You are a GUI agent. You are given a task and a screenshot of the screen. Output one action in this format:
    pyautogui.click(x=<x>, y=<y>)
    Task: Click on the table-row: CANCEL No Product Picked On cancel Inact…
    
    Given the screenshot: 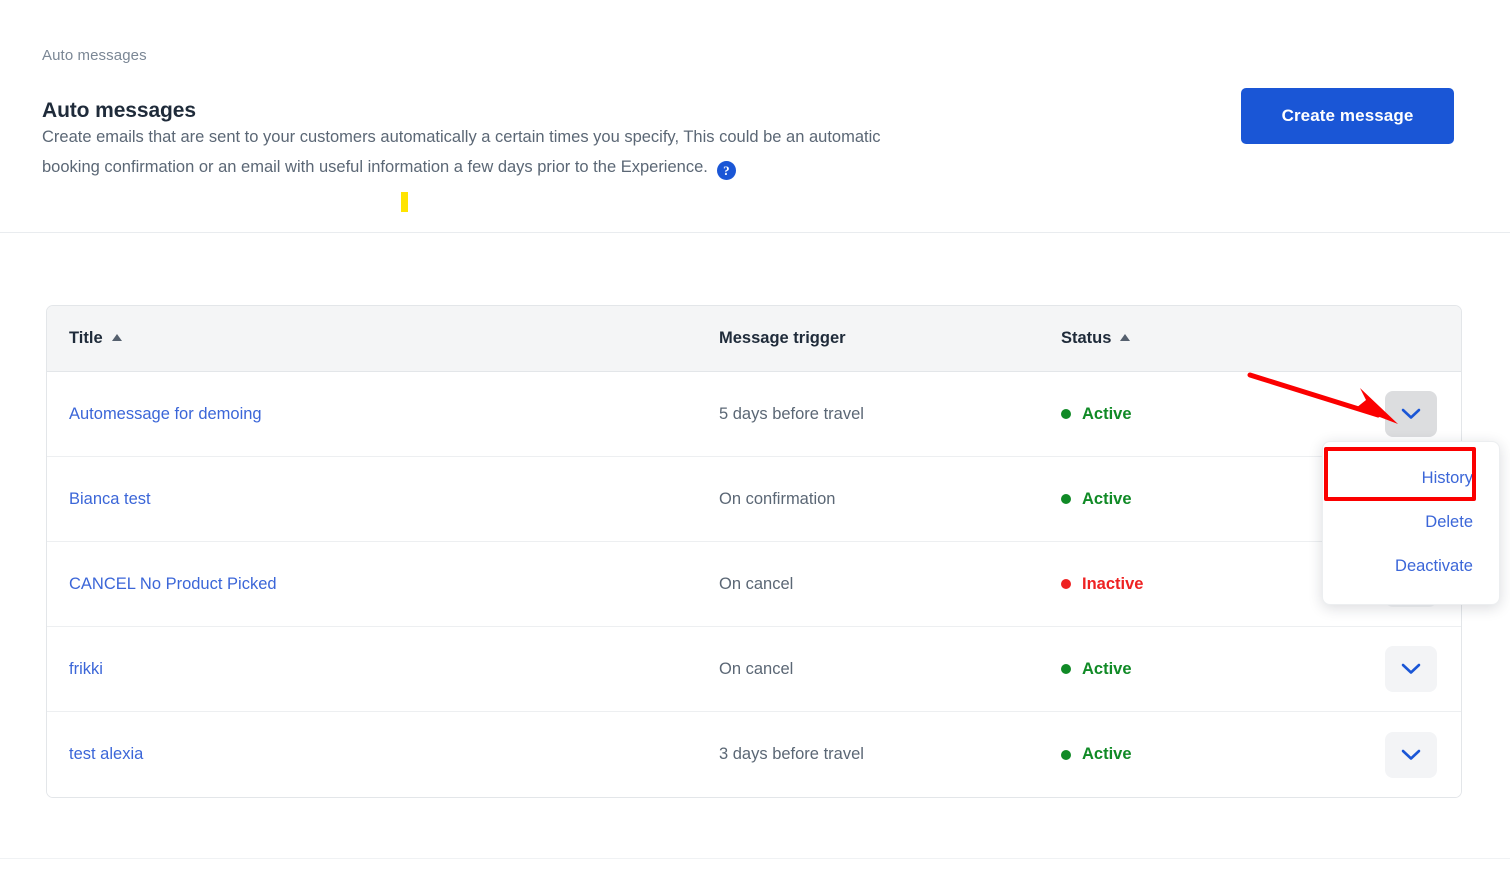 What is the action you would take?
    pyautogui.click(x=754, y=584)
    